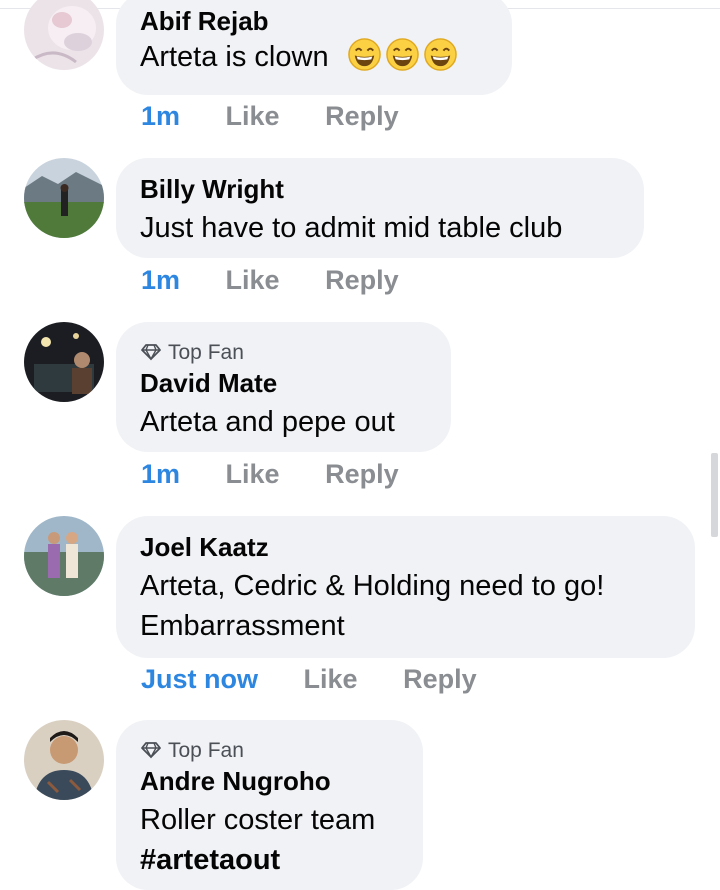 The height and width of the screenshot is (890, 720). Describe the element at coordinates (204, 547) in the screenshot. I see `commenter-name: Joel Kaatz` at that location.